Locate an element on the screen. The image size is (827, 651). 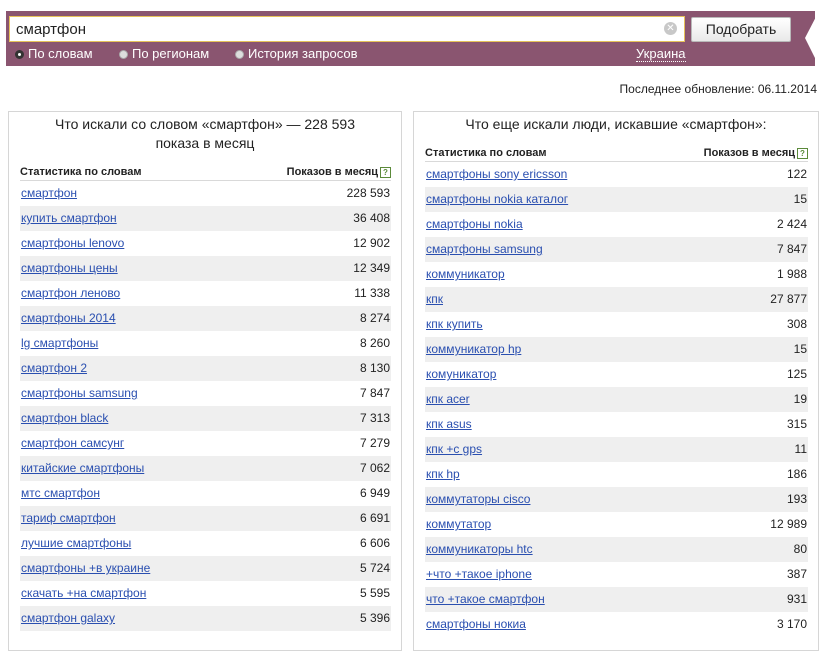
table-row: смартфоны 2014 8 274 is located at coordinates (205, 318).